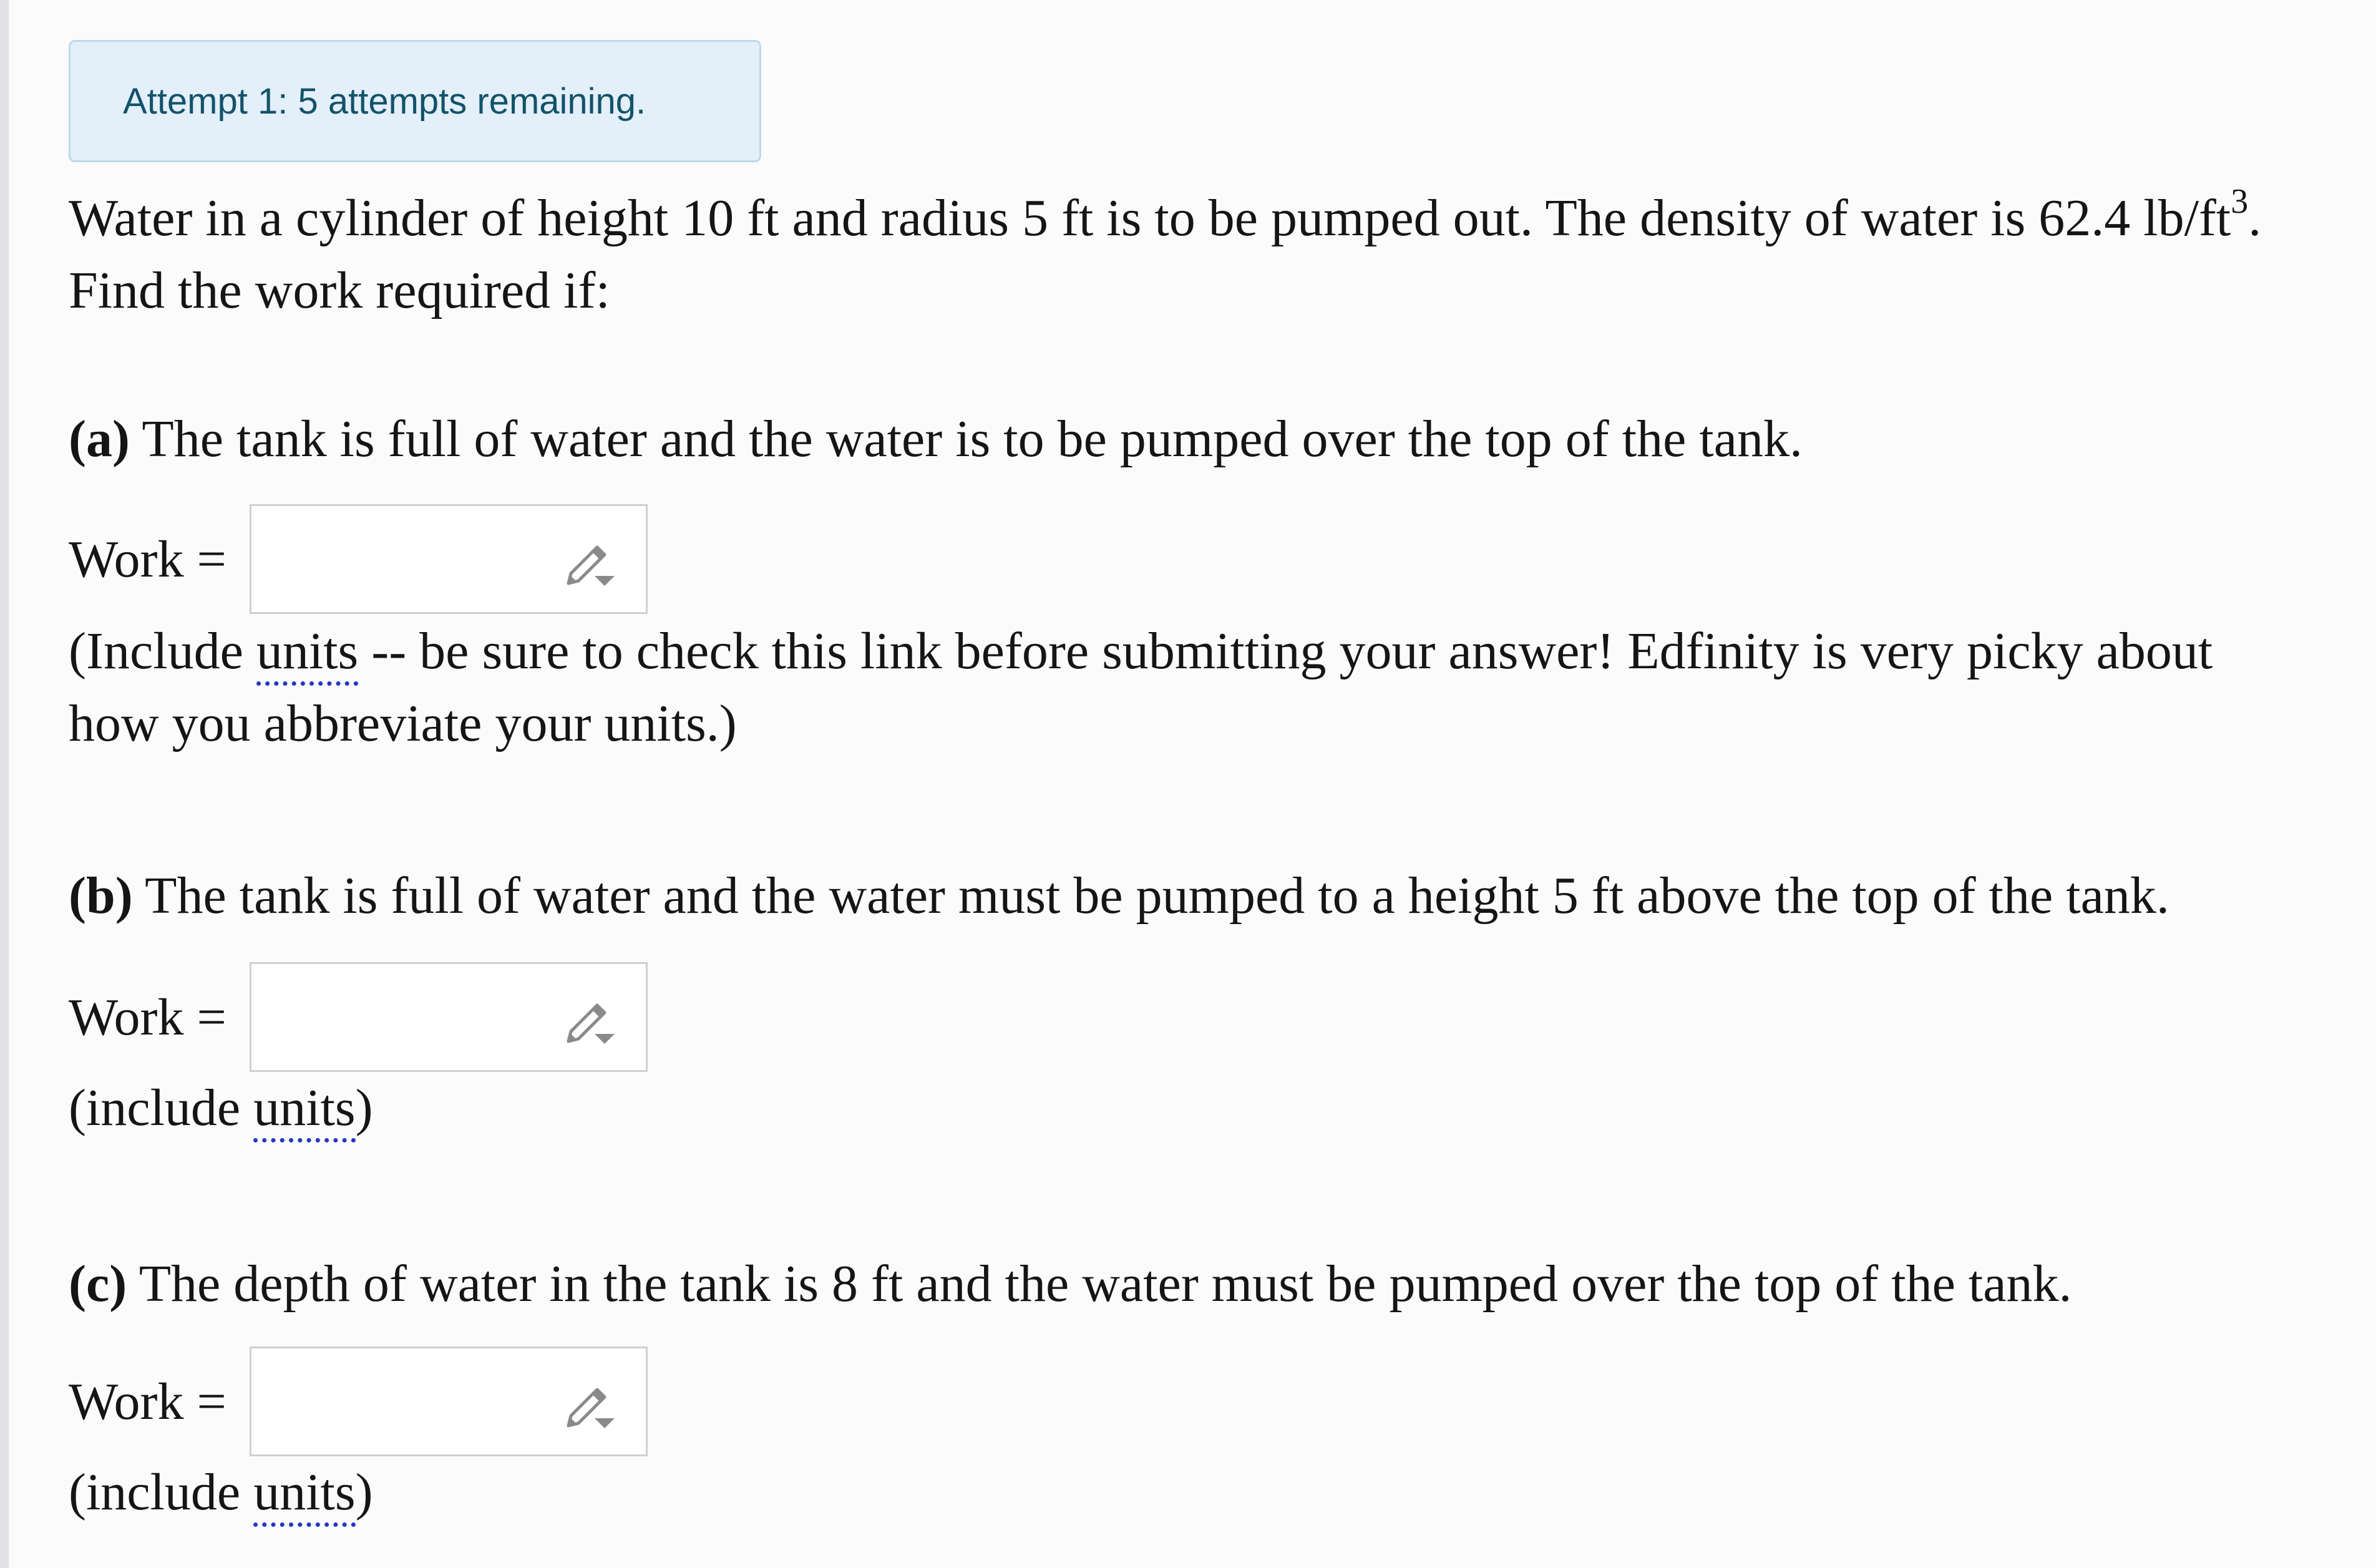 The width and height of the screenshot is (2376, 1568). I want to click on part-c-note: (include units), so click(221, 1492).